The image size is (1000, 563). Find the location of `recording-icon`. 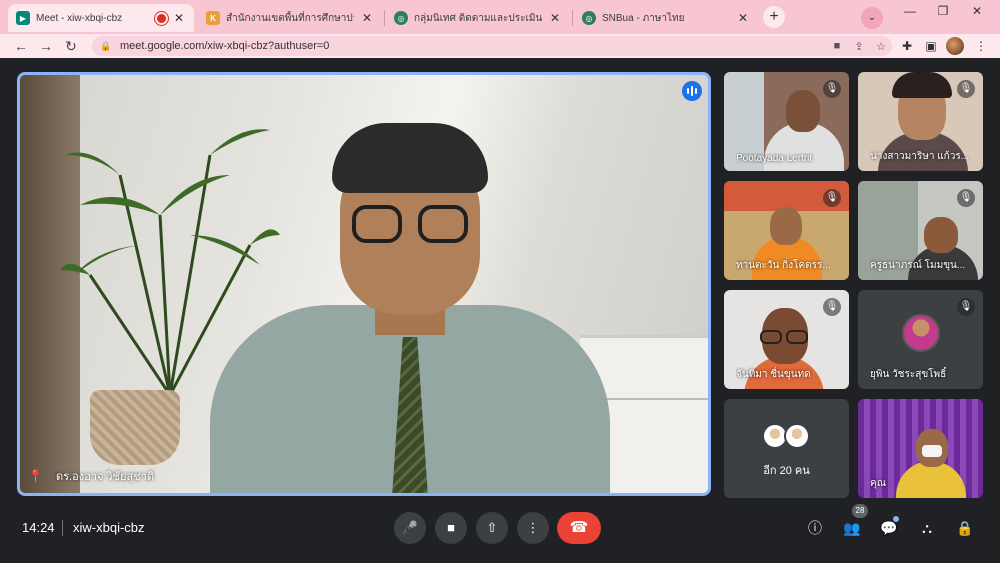

recording-icon is located at coordinates (161, 18).